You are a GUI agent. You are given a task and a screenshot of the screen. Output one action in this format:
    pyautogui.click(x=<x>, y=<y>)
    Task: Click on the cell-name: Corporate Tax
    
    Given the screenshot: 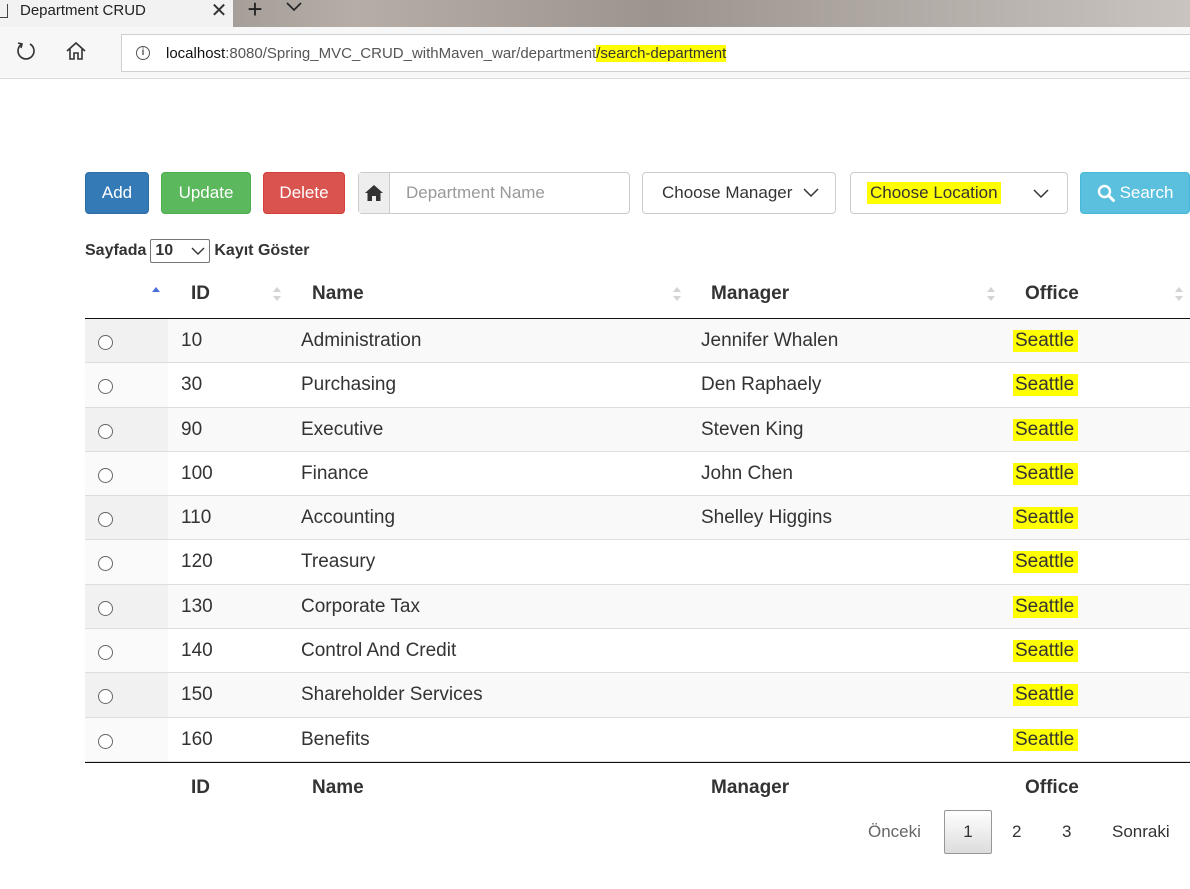 What is the action you would take?
    pyautogui.click(x=360, y=606)
    